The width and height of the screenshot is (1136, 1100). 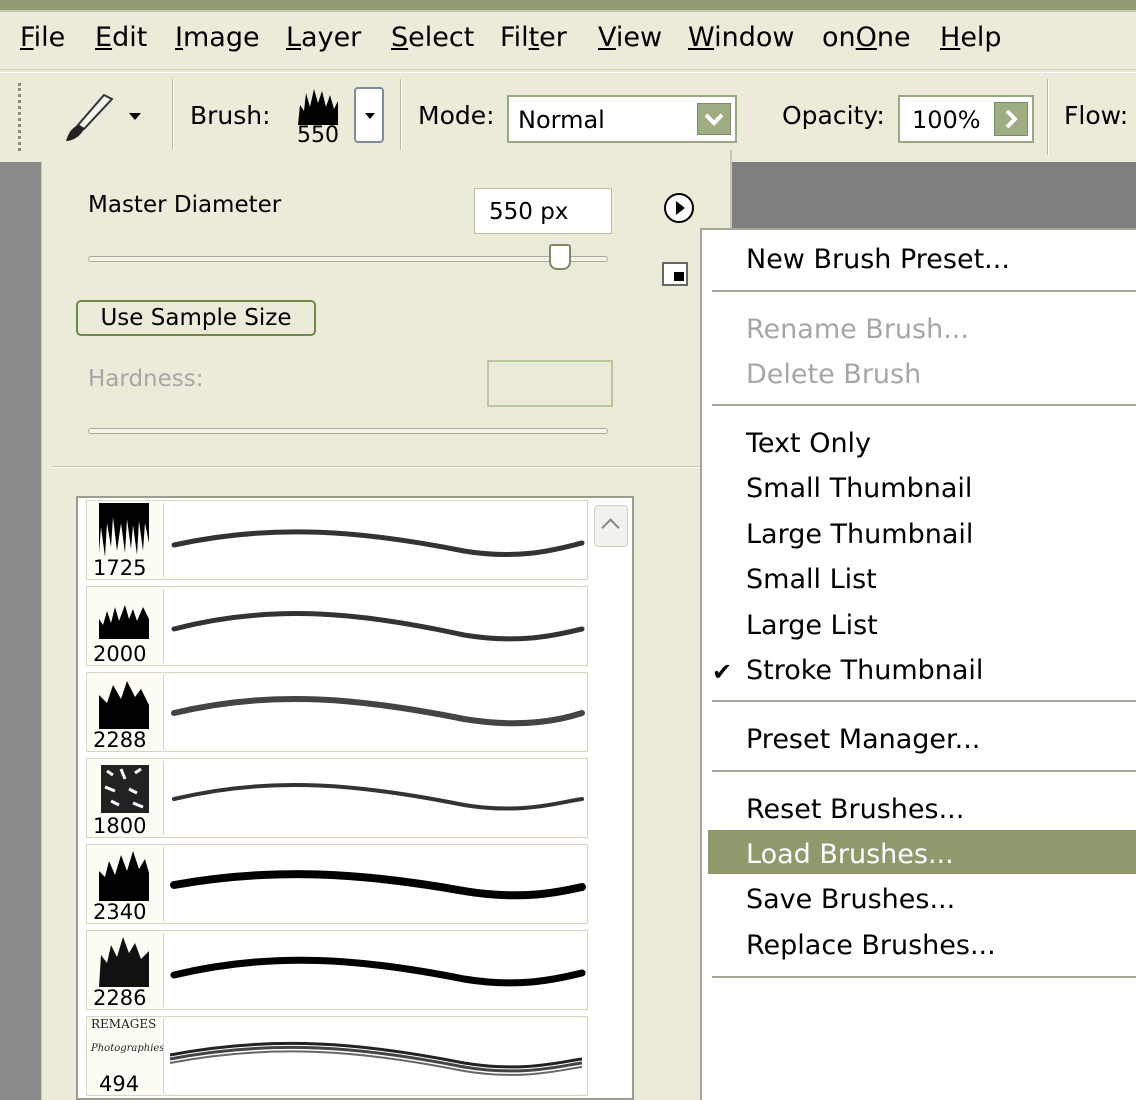 What do you see at coordinates (560, 257) in the screenshot?
I see `master-diameter-slider-thumb` at bounding box center [560, 257].